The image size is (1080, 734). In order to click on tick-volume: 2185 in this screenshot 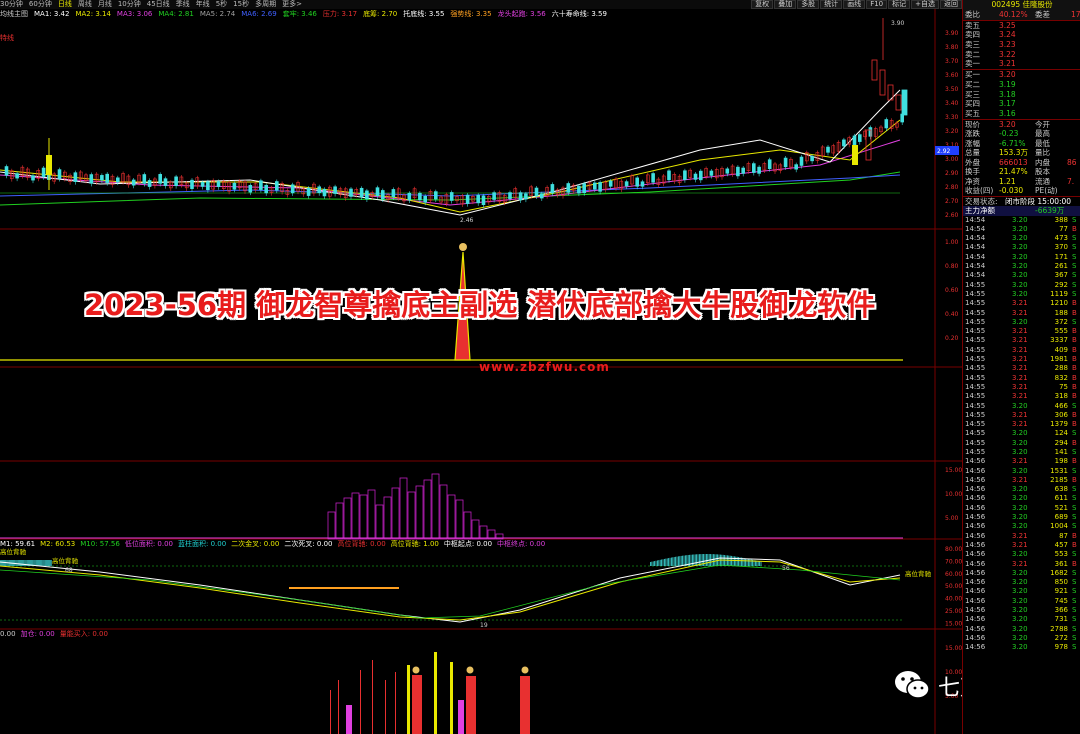, I will do `click(1059, 479)`.